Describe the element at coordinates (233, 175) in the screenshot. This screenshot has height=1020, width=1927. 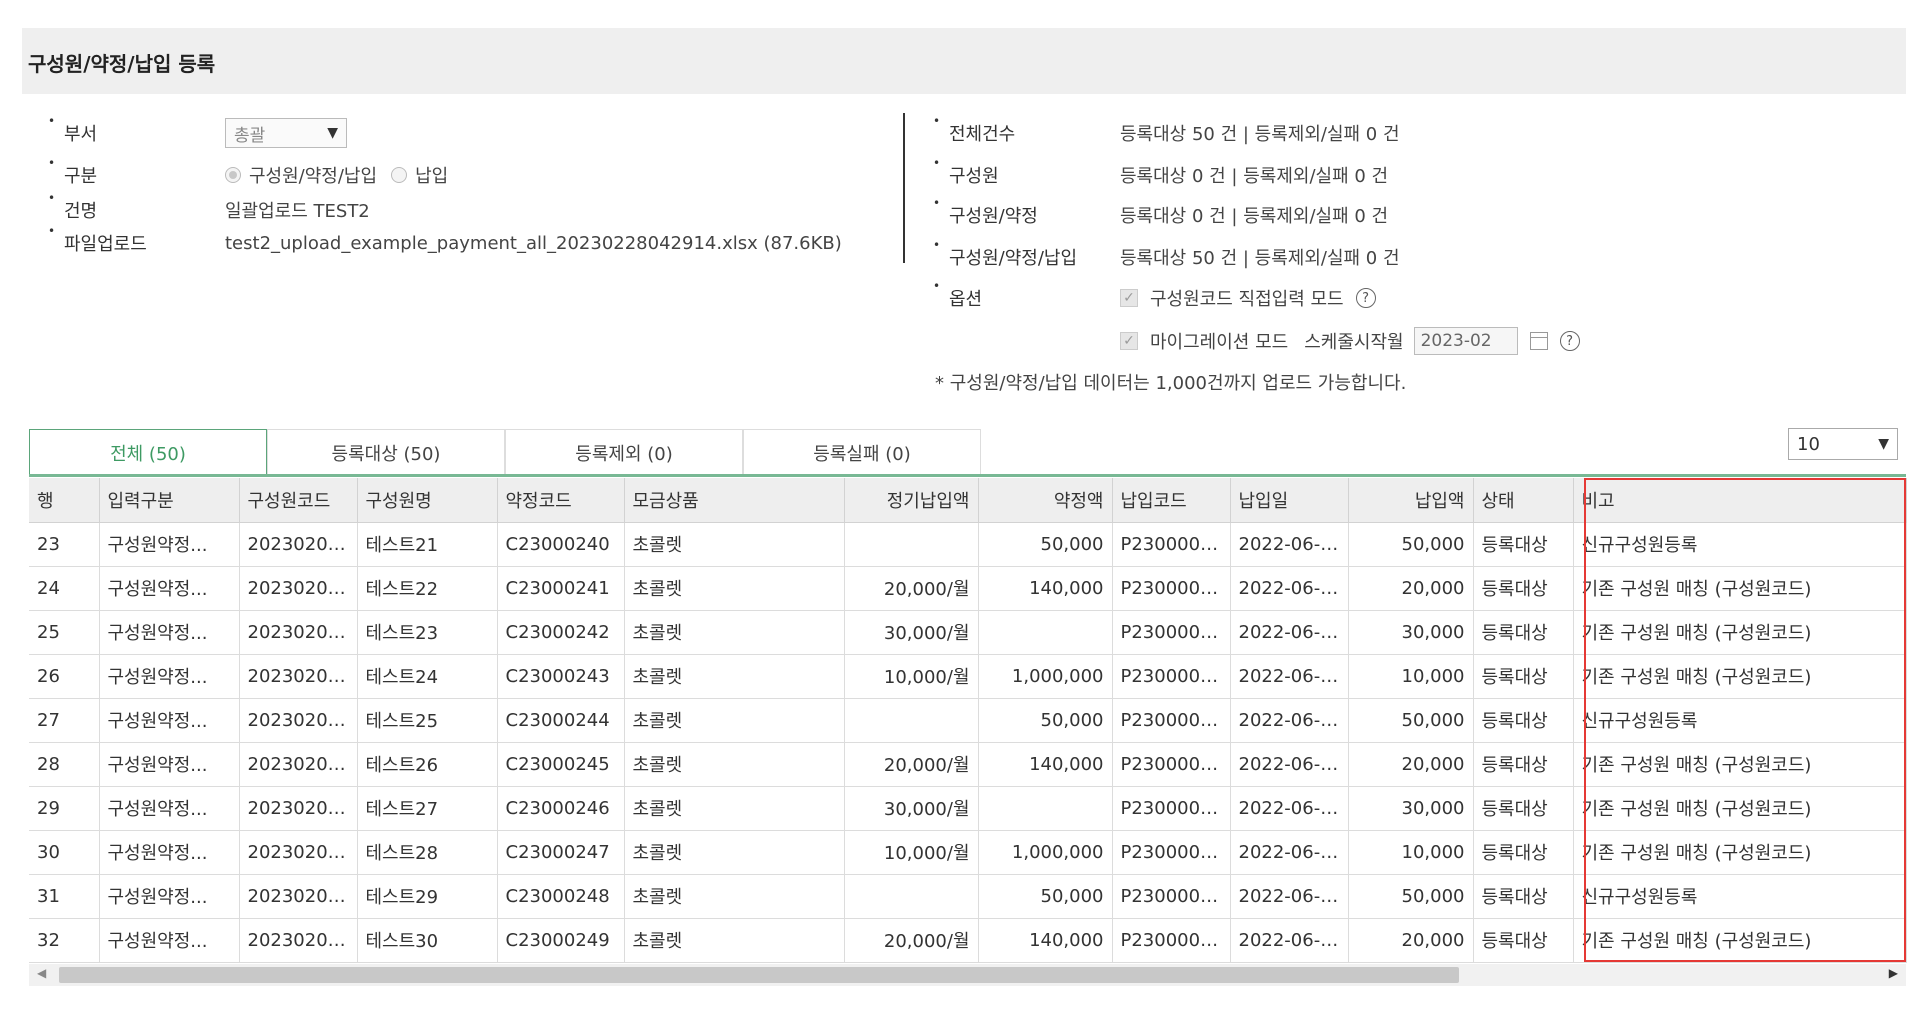
I see `type-radio-member-pledge-pay` at that location.